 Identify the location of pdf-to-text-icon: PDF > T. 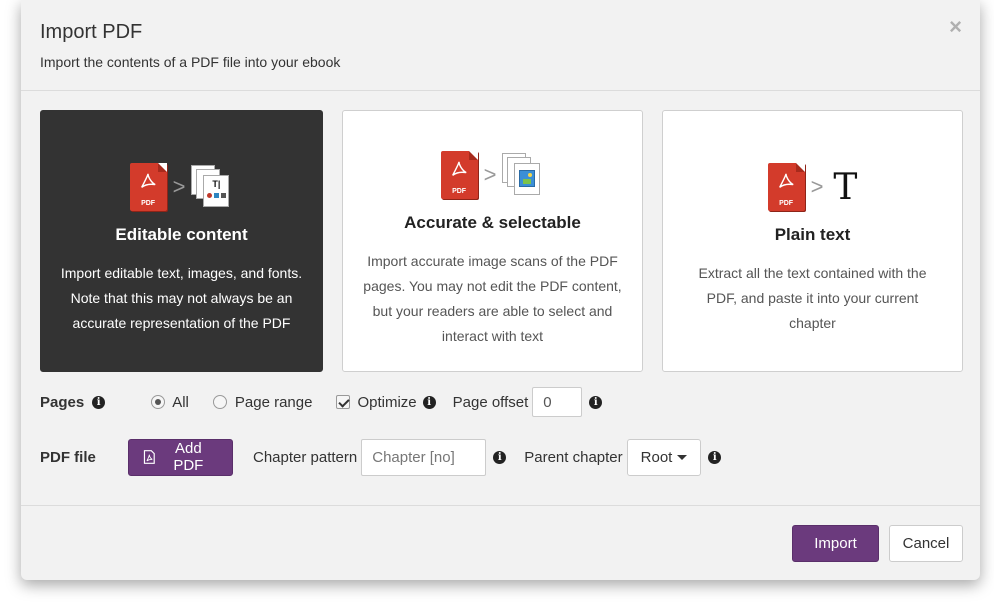
(812, 187).